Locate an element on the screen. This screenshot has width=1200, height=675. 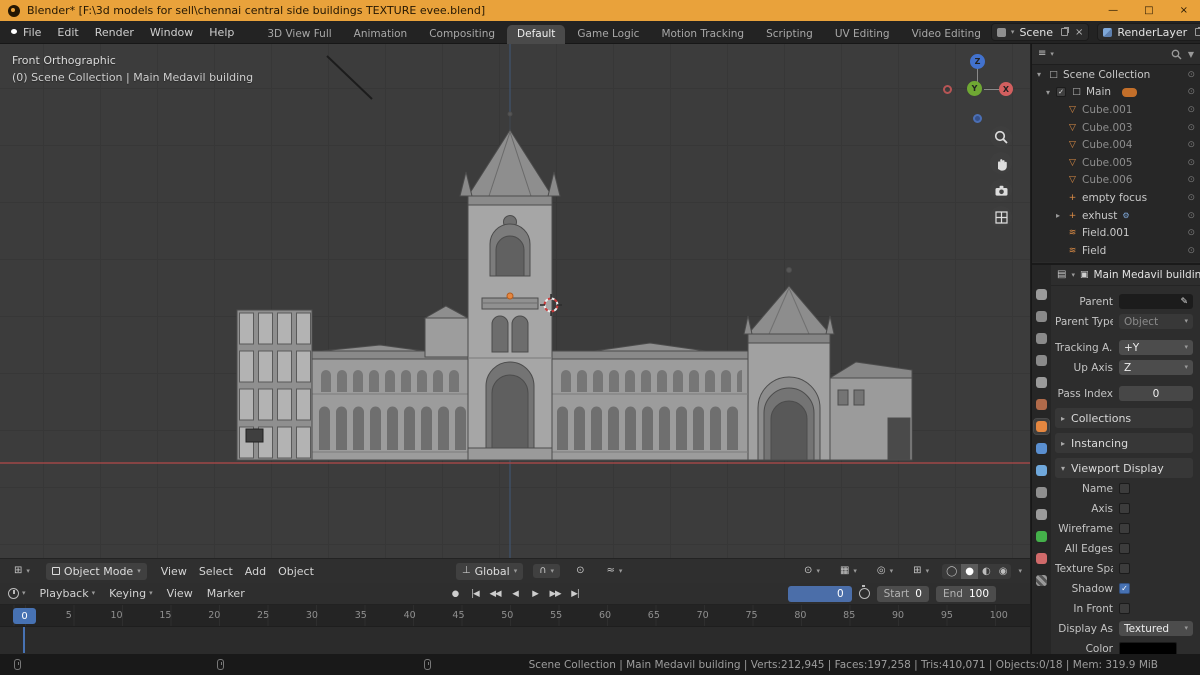
gizmo-z-axis: Z is located at coordinates (977, 61).